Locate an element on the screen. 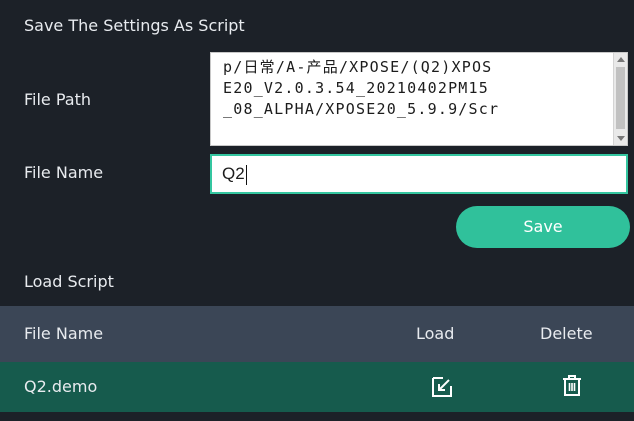  file-name-value: Q2 is located at coordinates (233, 173).